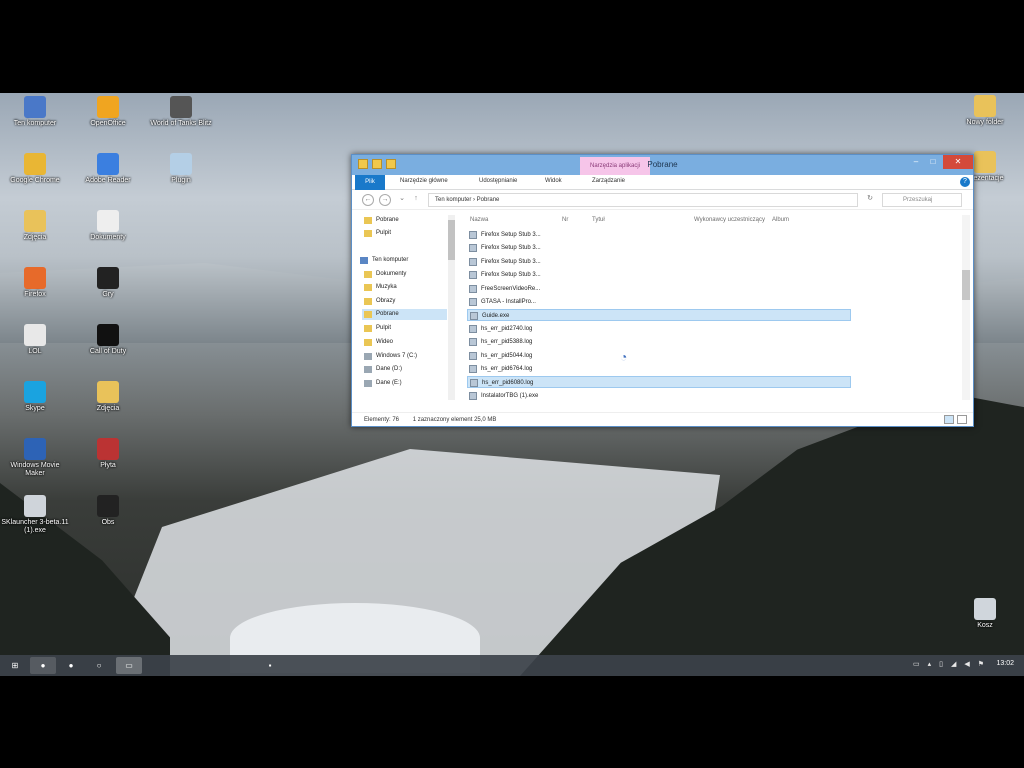  Describe the element at coordinates (35, 458) in the screenshot. I see `desktop-shortcut: Windows Movie Maker` at that location.